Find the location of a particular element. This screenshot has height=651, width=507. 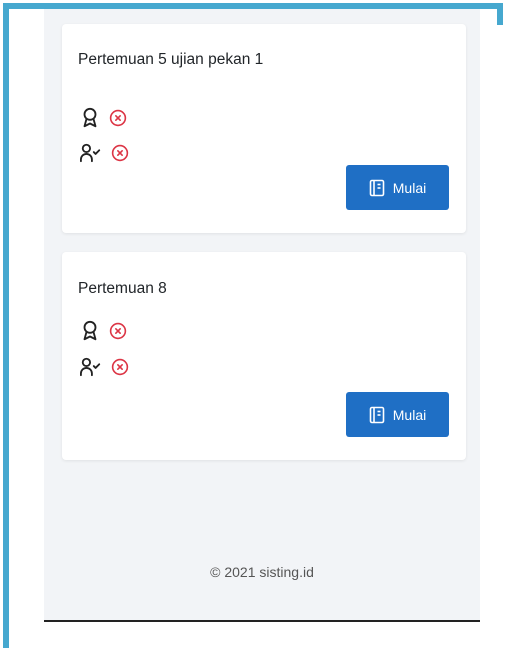

bottom-divider is located at coordinates (262, 621).